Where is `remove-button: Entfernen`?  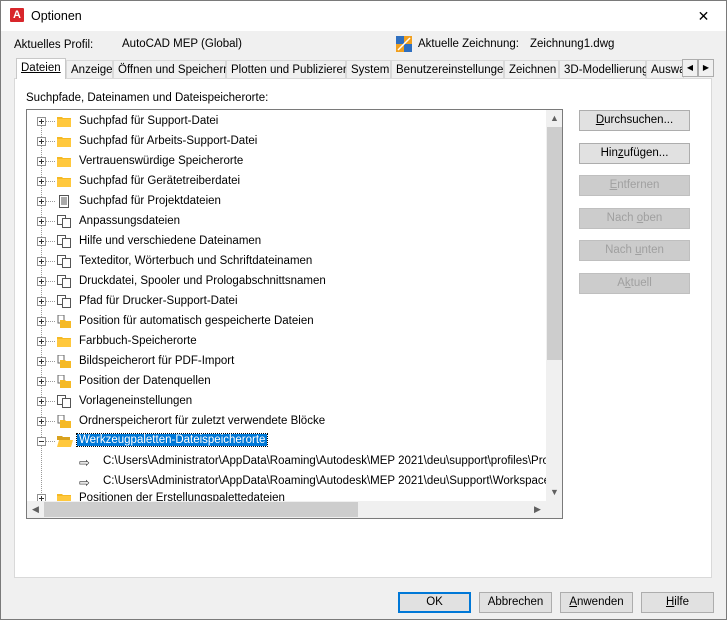
remove-button: Entfernen is located at coordinates (634, 185).